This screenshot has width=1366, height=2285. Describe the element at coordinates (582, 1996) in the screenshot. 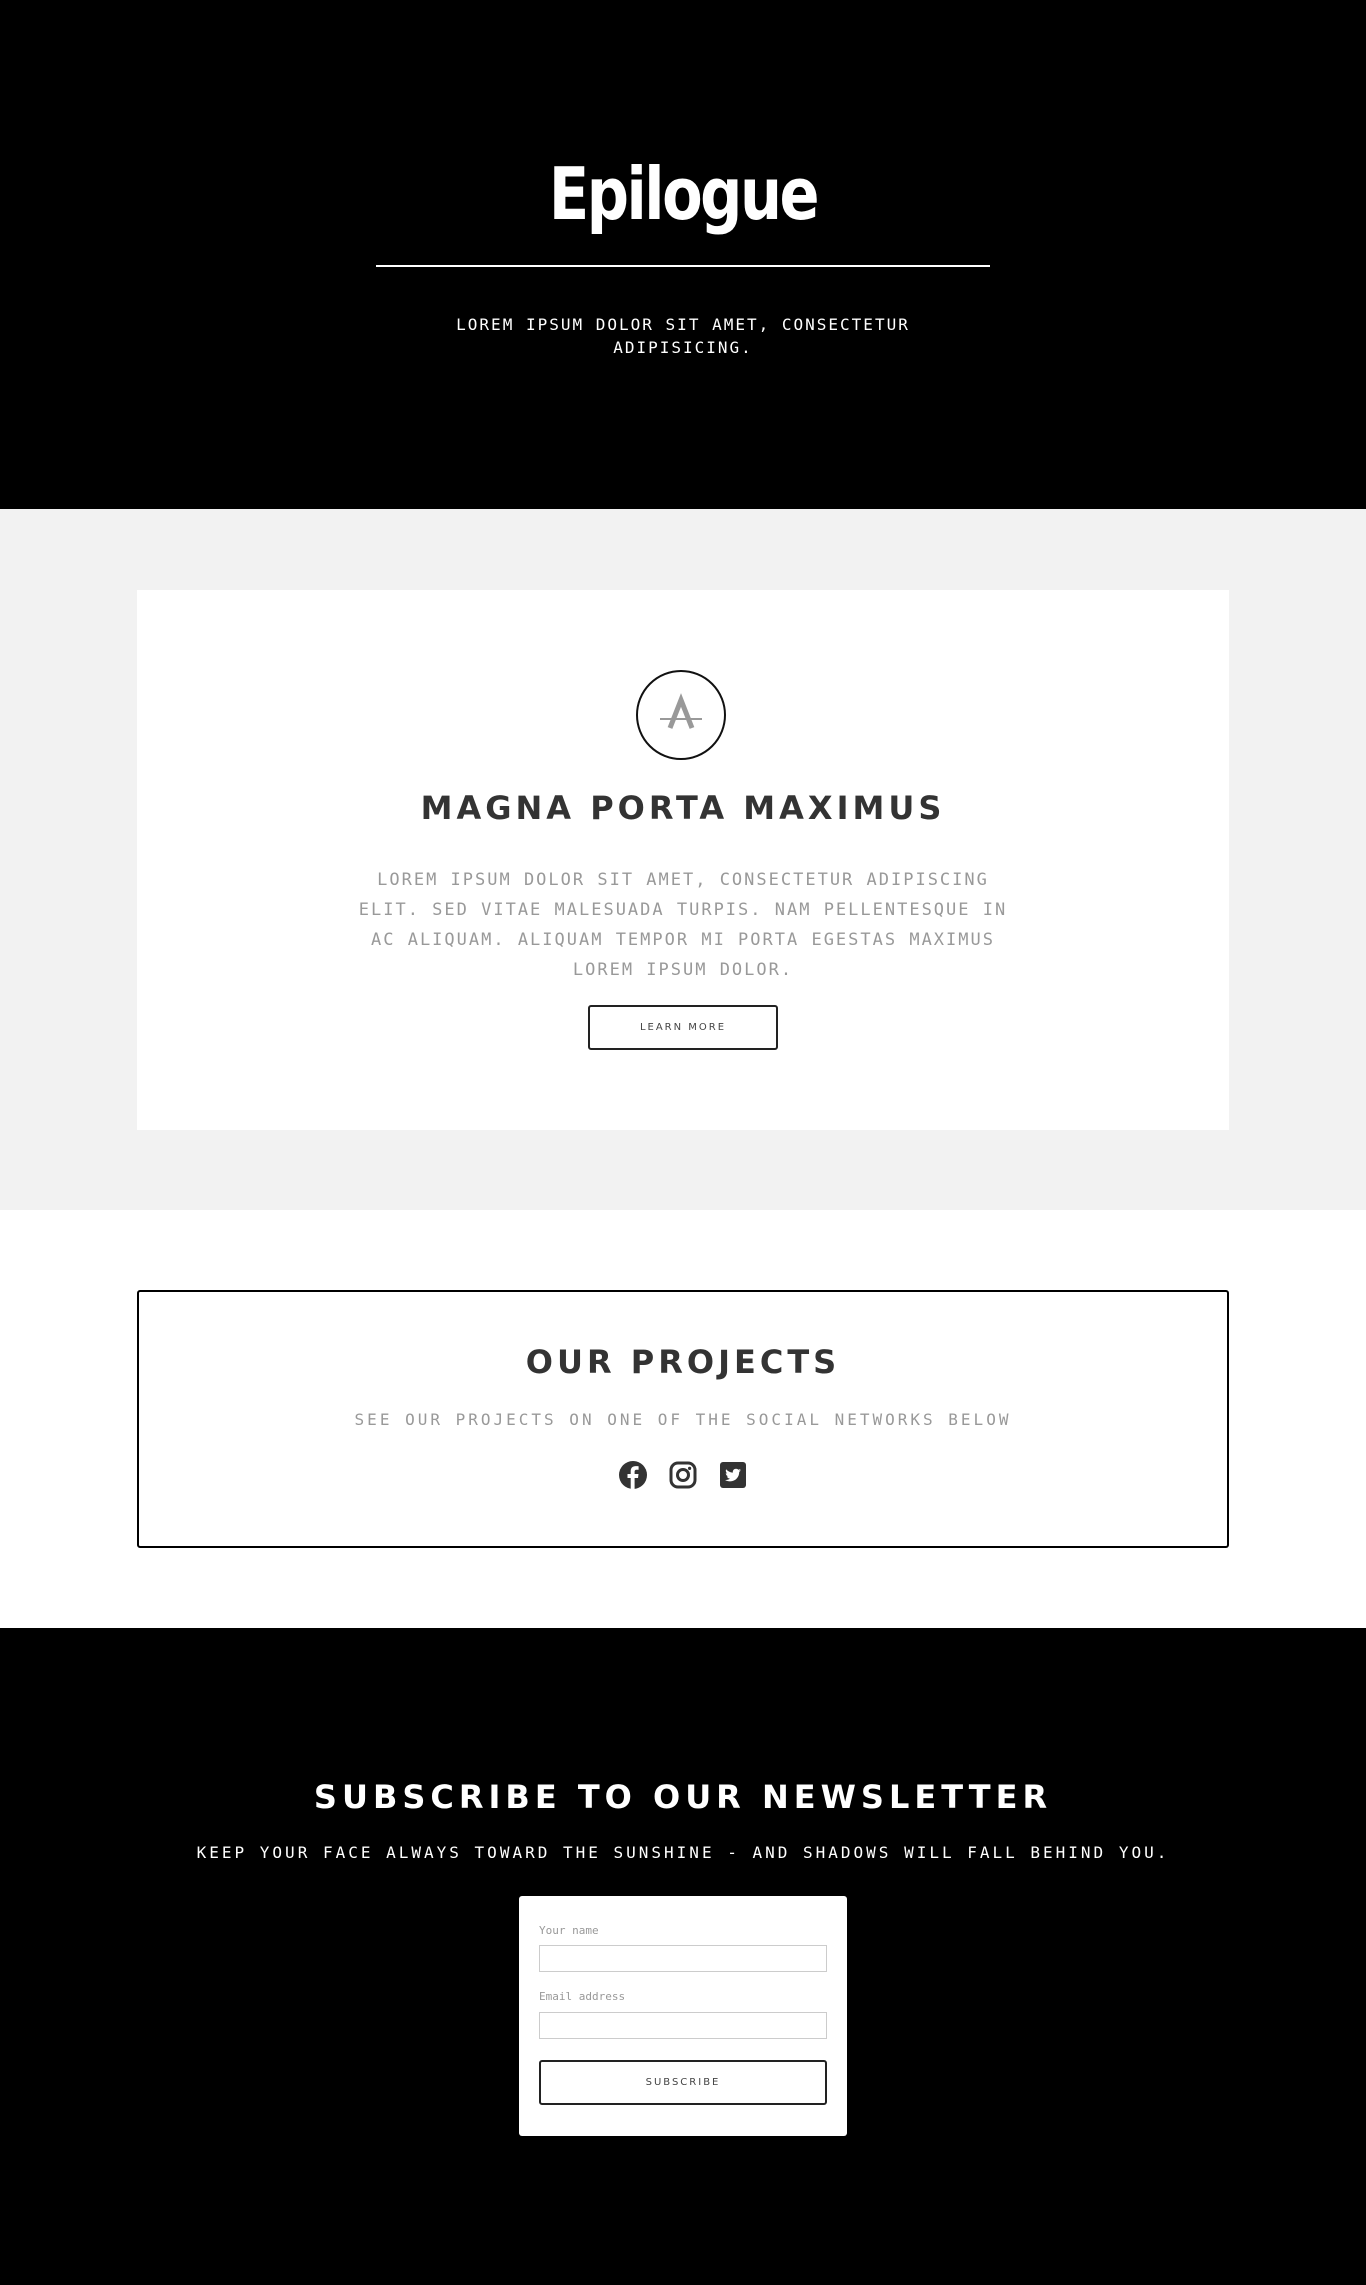

I see `email-field-label: Email address` at that location.